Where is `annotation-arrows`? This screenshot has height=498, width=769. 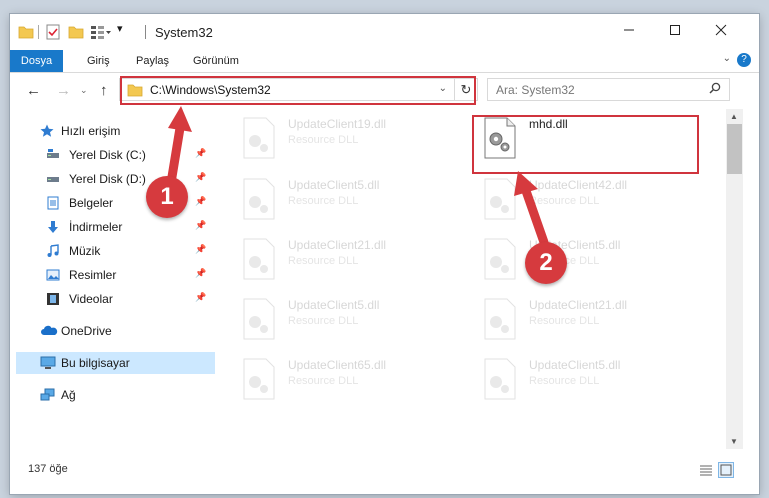
annotation-arrows is located at coordinates (358, 179).